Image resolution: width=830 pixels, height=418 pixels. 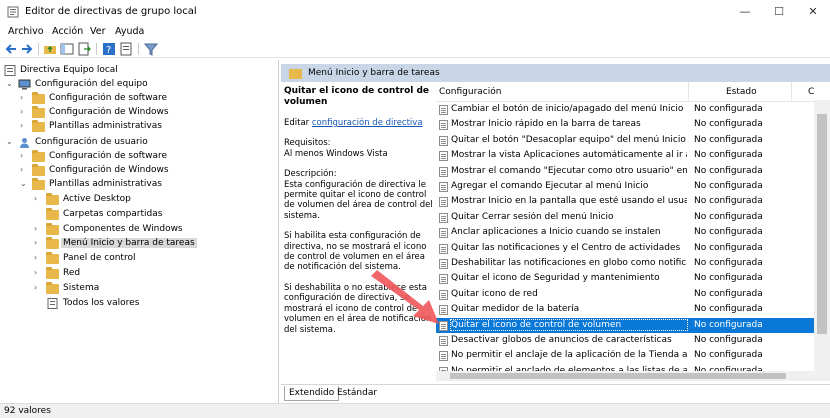 I want to click on computer-icon, so click(x=24, y=84).